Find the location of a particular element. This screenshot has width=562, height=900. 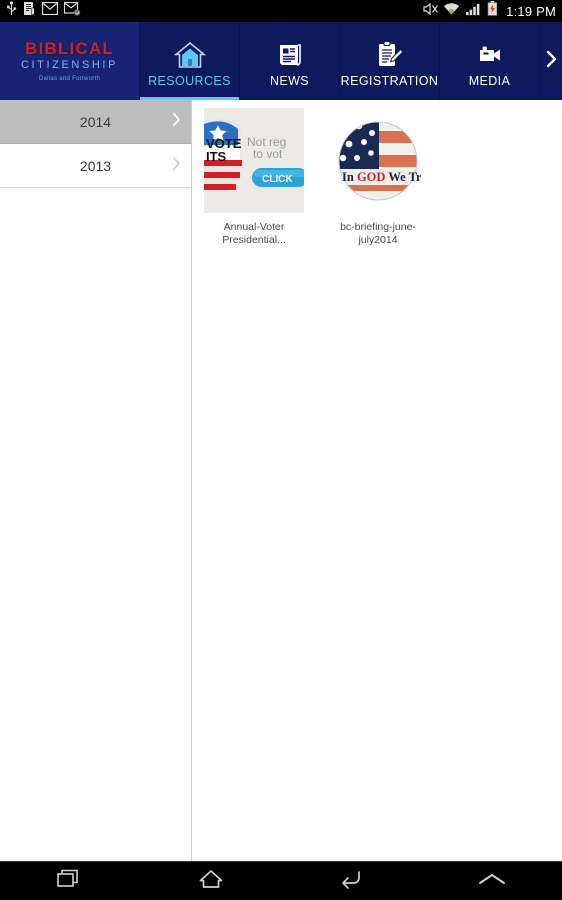

status-bar-left-icons is located at coordinates (43, 11).